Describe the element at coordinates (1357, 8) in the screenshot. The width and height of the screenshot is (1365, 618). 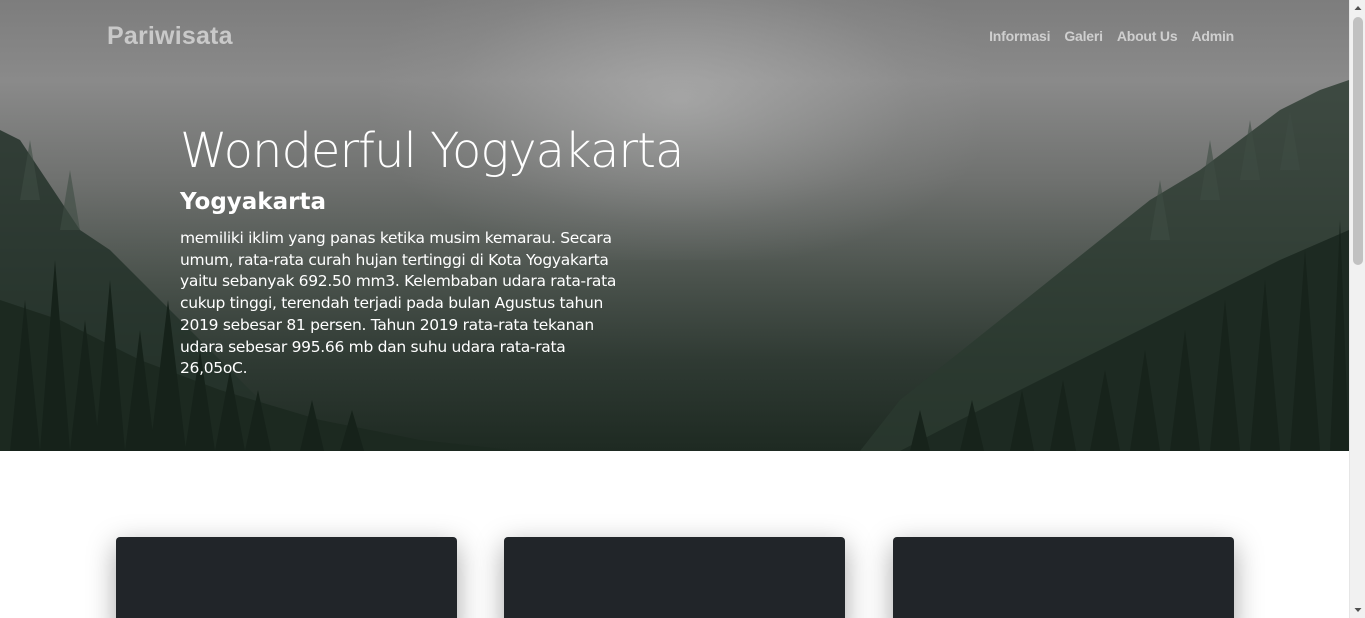
I see `triangle-up-icon` at that location.